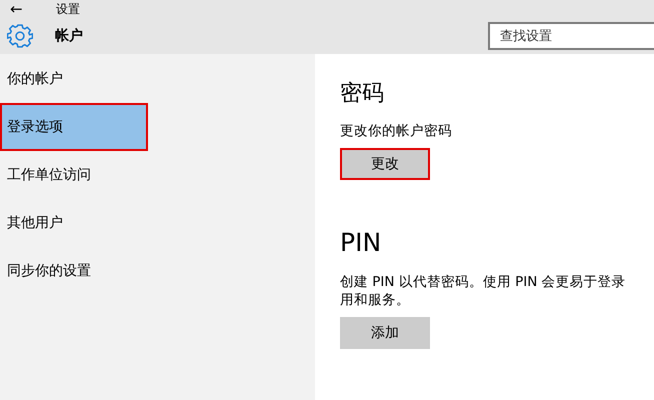 The image size is (654, 400). I want to click on section-heading: 密码, so click(362, 94).